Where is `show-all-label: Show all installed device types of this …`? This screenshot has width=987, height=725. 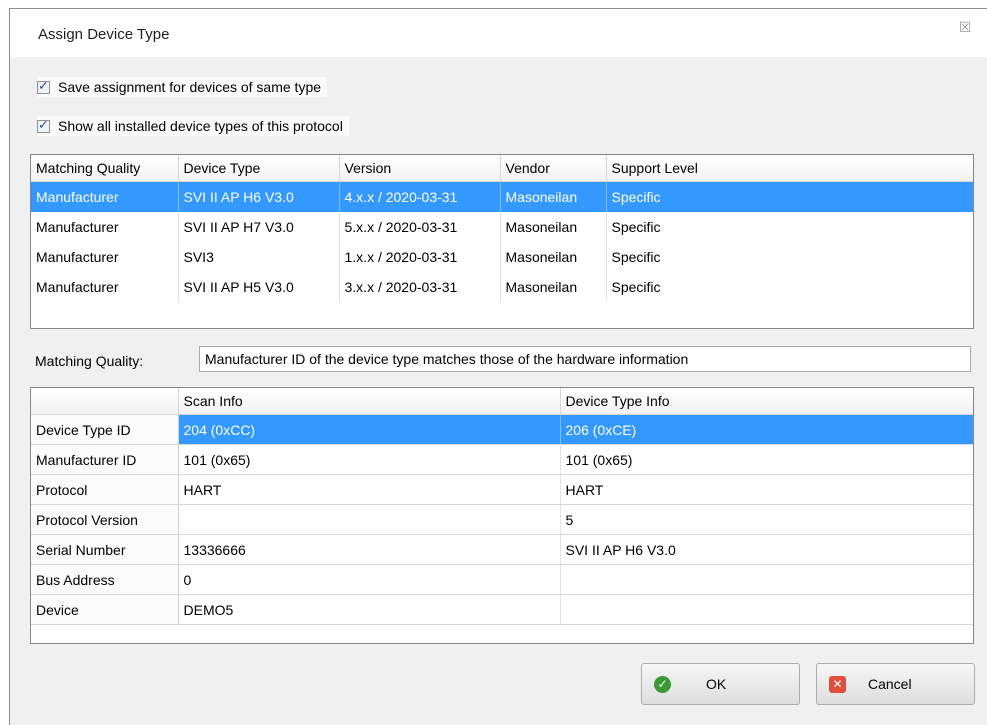
show-all-label: Show all installed device types of this … is located at coordinates (200, 126).